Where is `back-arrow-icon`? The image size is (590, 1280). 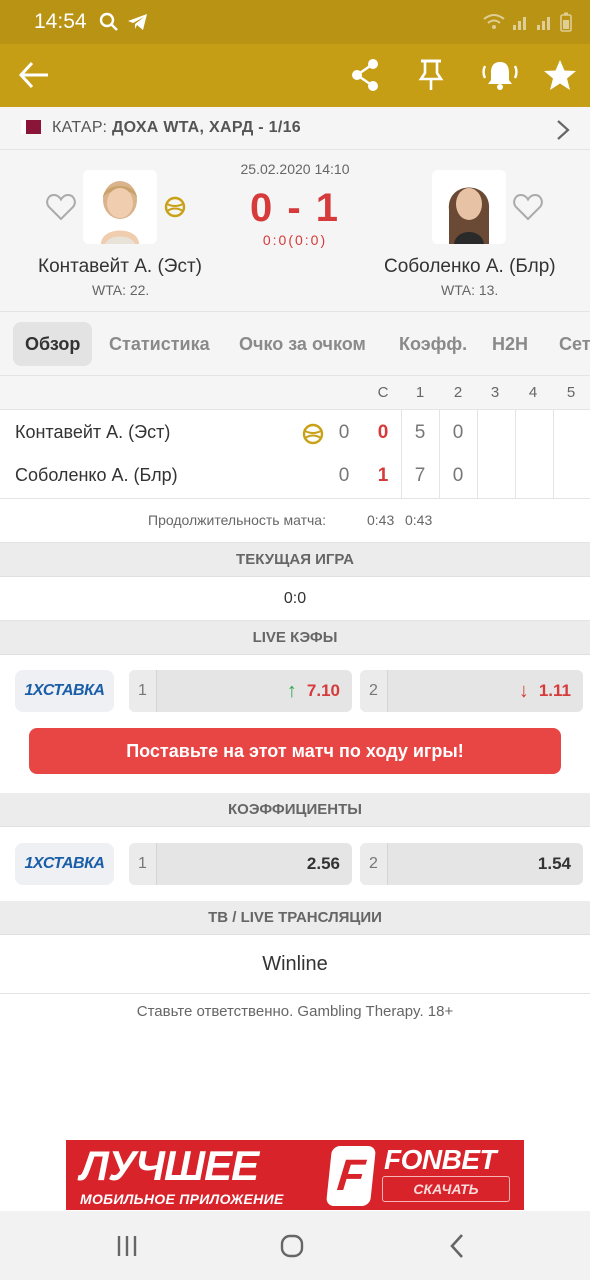
back-arrow-icon is located at coordinates (34, 75).